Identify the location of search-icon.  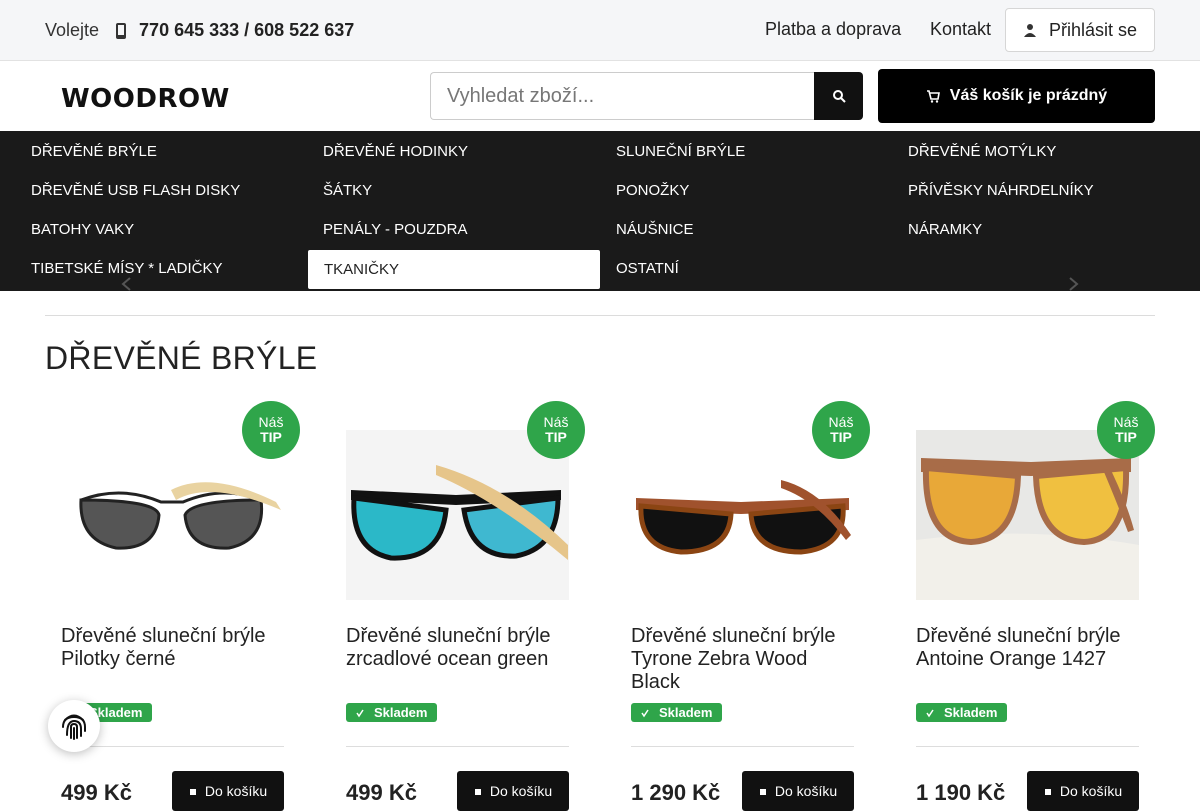
(839, 96).